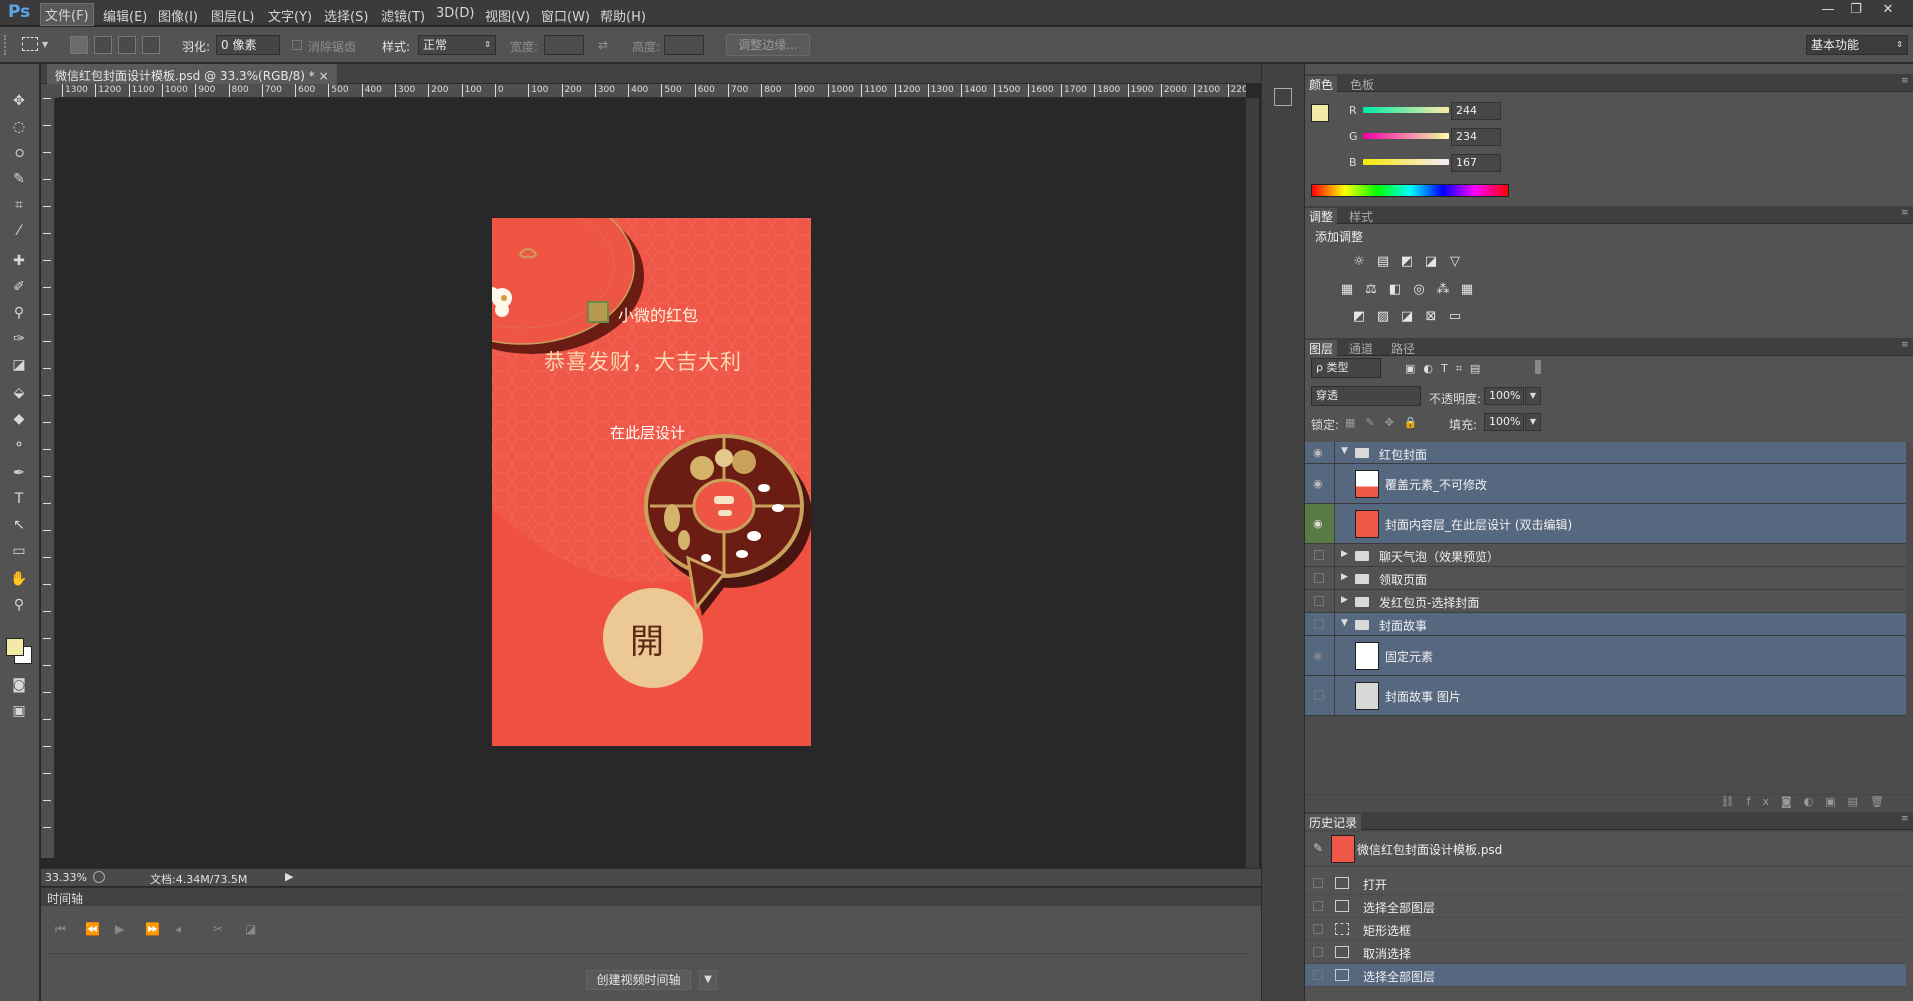  Describe the element at coordinates (457, 45) in the screenshot. I see `style-select: 正常 ⇕` at that location.